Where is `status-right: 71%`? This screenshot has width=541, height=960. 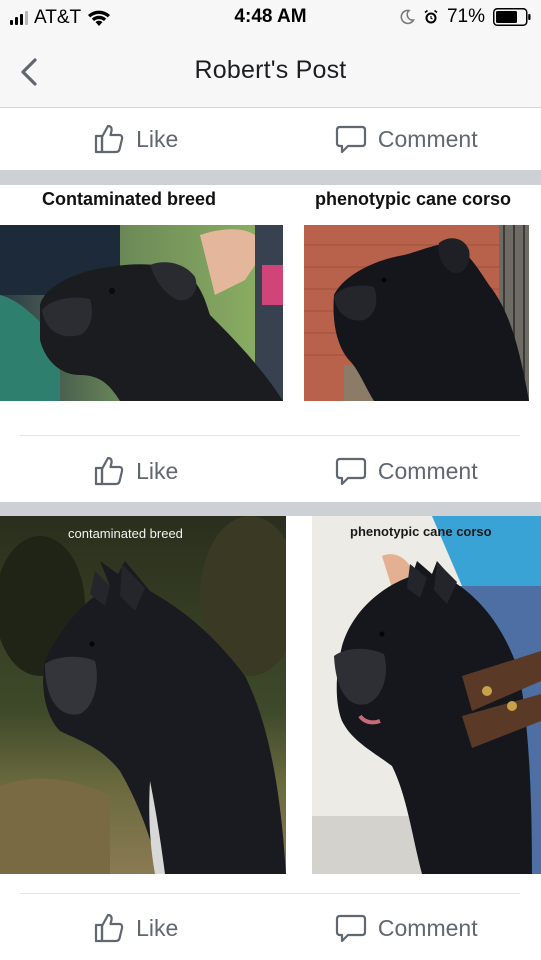 status-right: 71% is located at coordinates (465, 17).